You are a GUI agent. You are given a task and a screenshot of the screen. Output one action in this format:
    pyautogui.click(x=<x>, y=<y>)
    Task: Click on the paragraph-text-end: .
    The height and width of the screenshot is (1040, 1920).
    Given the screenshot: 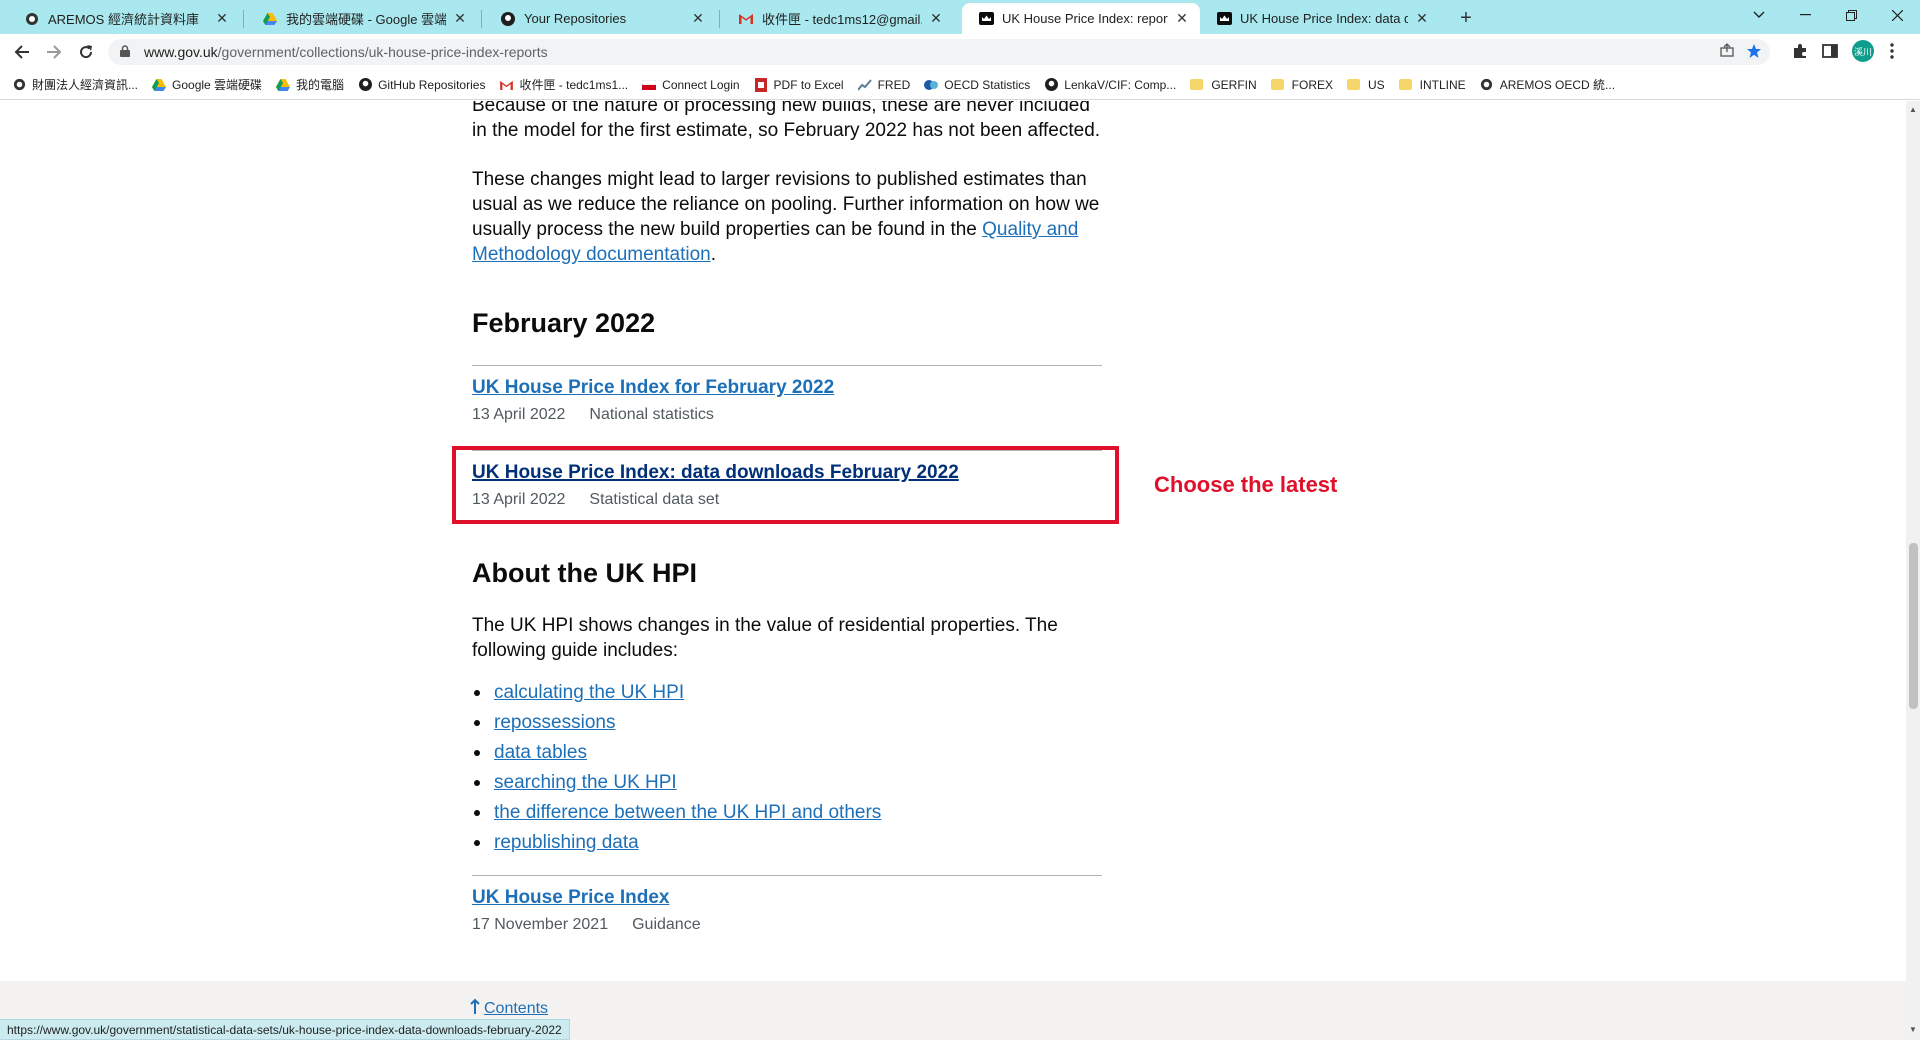 What is the action you would take?
    pyautogui.click(x=713, y=254)
    